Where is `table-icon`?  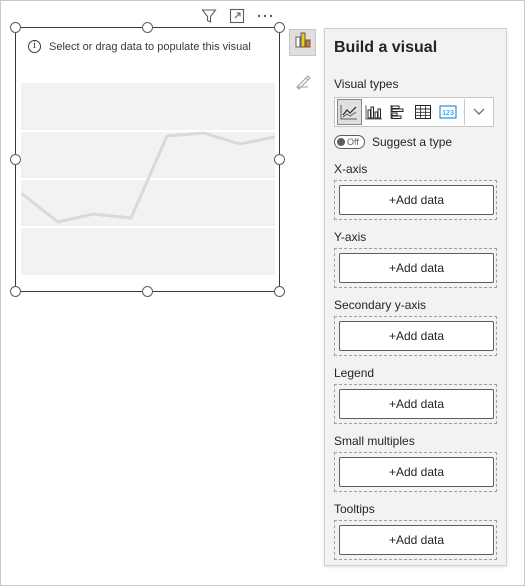 table-icon is located at coordinates (423, 112).